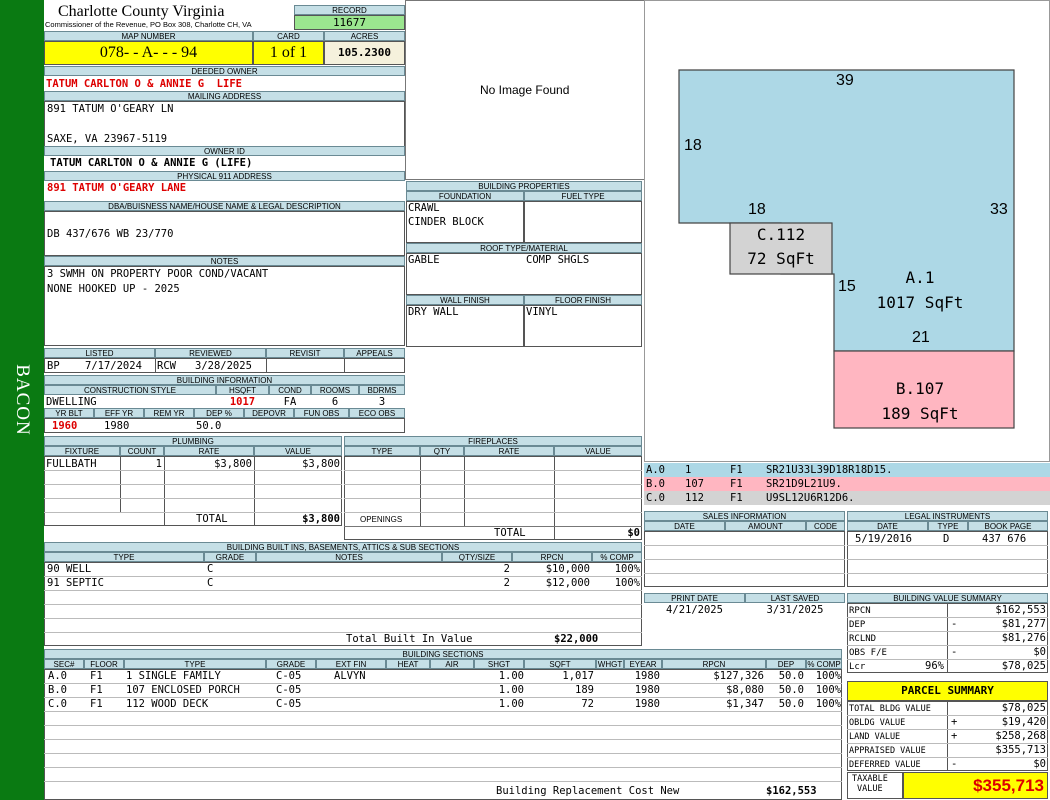 The image size is (1050, 800). Describe the element at coordinates (511, 704) in the screenshot. I see `sec-c-shgt: 1.00` at that location.